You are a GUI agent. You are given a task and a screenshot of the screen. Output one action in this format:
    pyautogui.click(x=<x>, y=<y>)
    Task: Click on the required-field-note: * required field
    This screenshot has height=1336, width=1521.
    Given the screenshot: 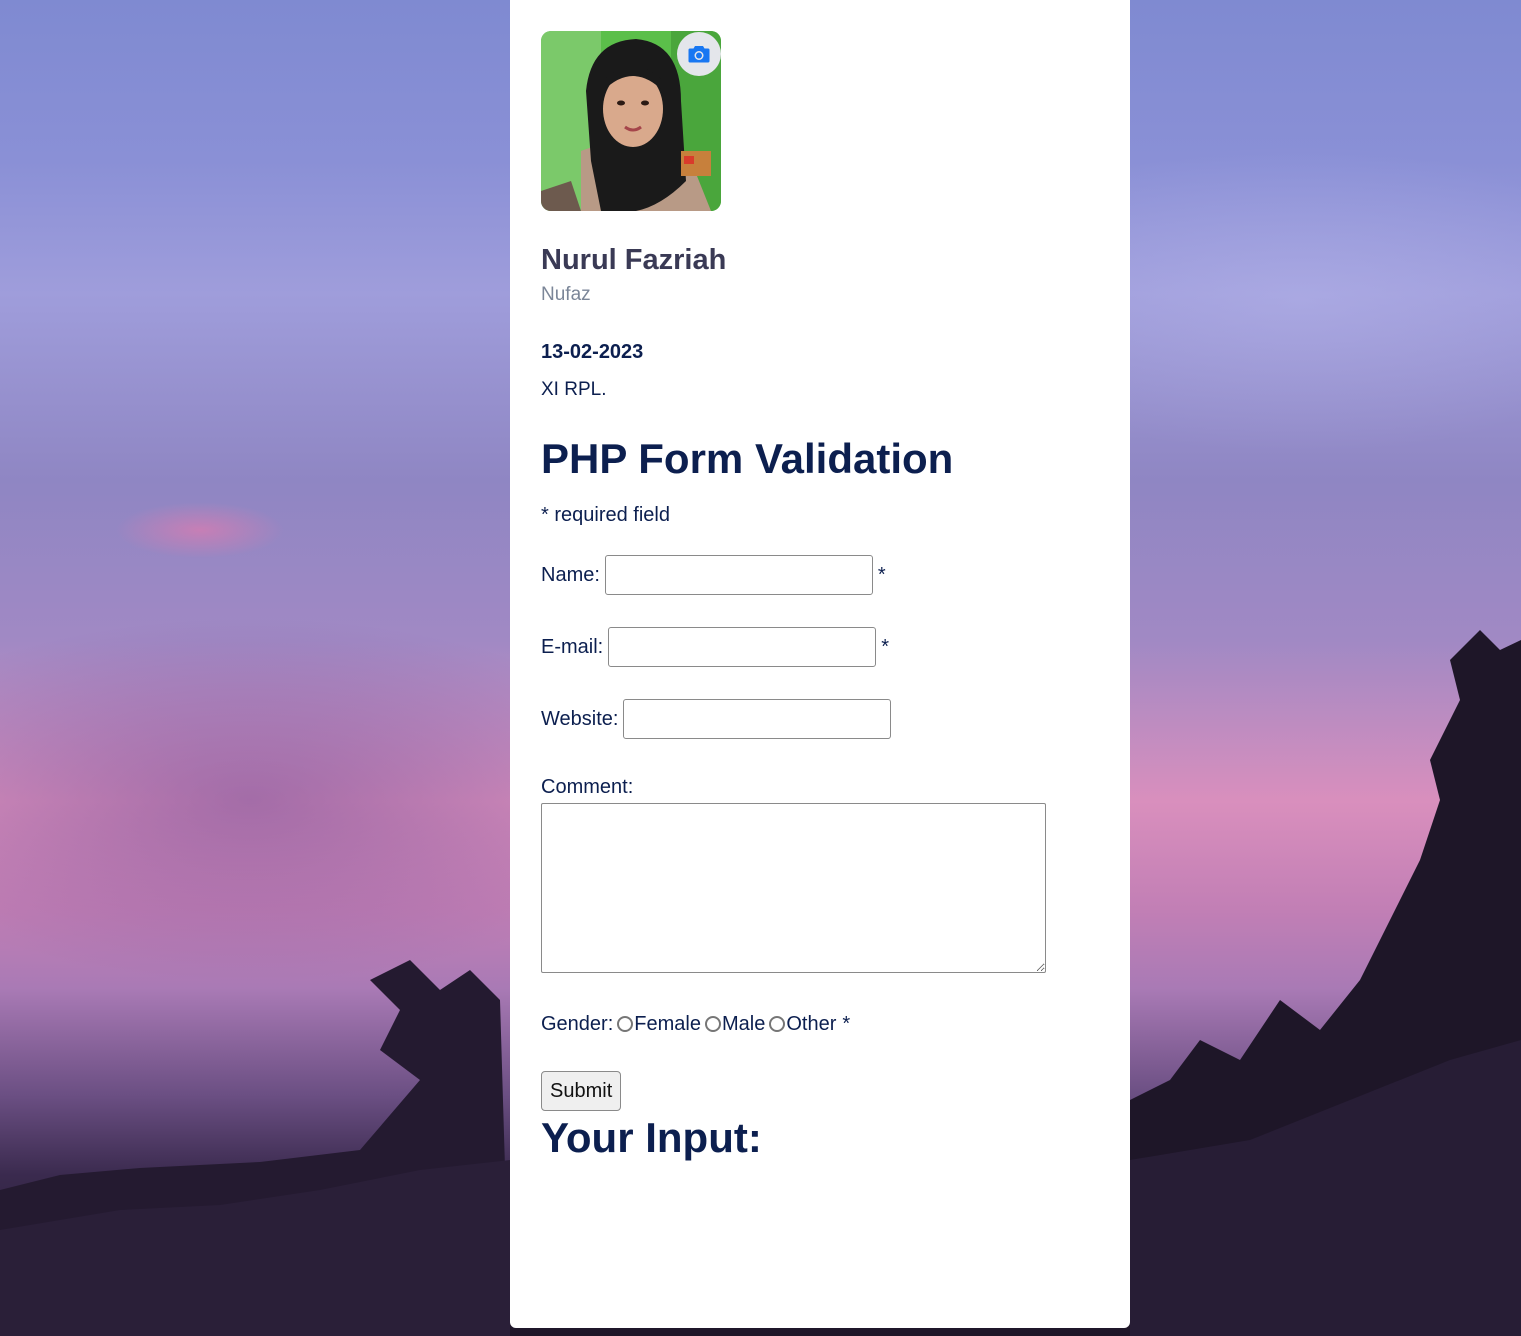 What is the action you would take?
    pyautogui.click(x=605, y=515)
    